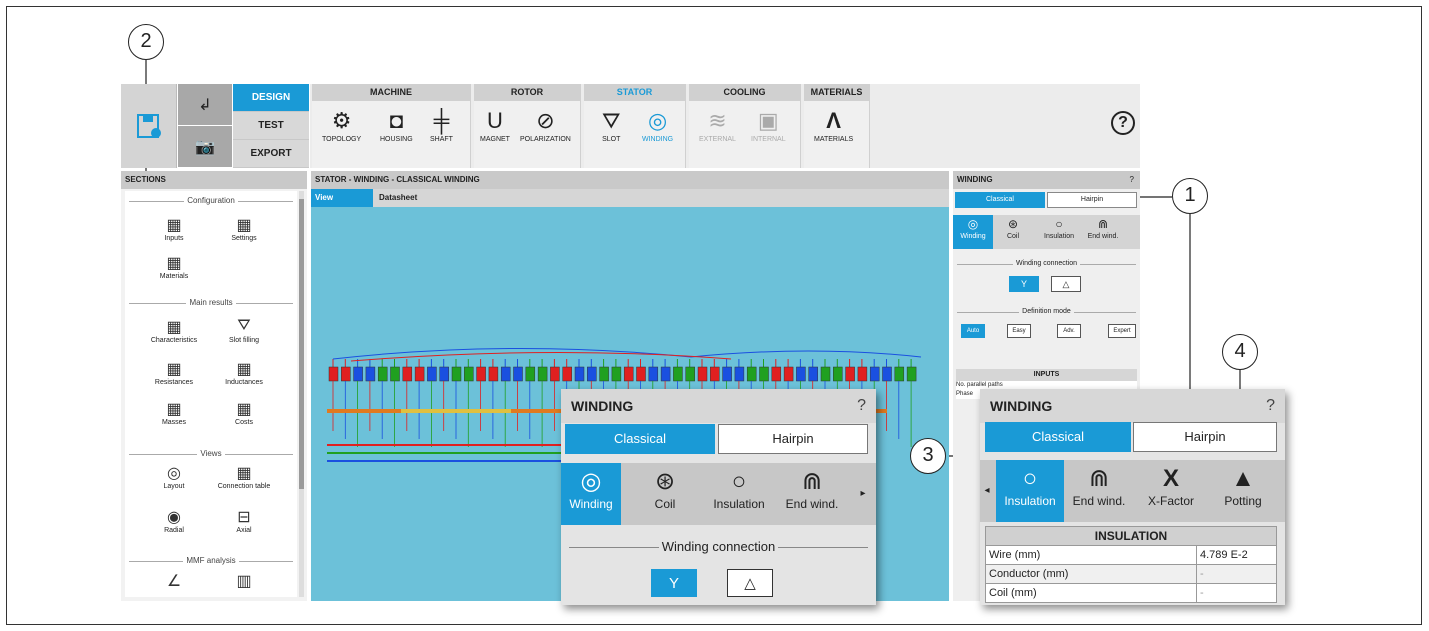 The height and width of the screenshot is (631, 1429). I want to click on tool-materials: Ʌ MATERIALS, so click(833, 124).